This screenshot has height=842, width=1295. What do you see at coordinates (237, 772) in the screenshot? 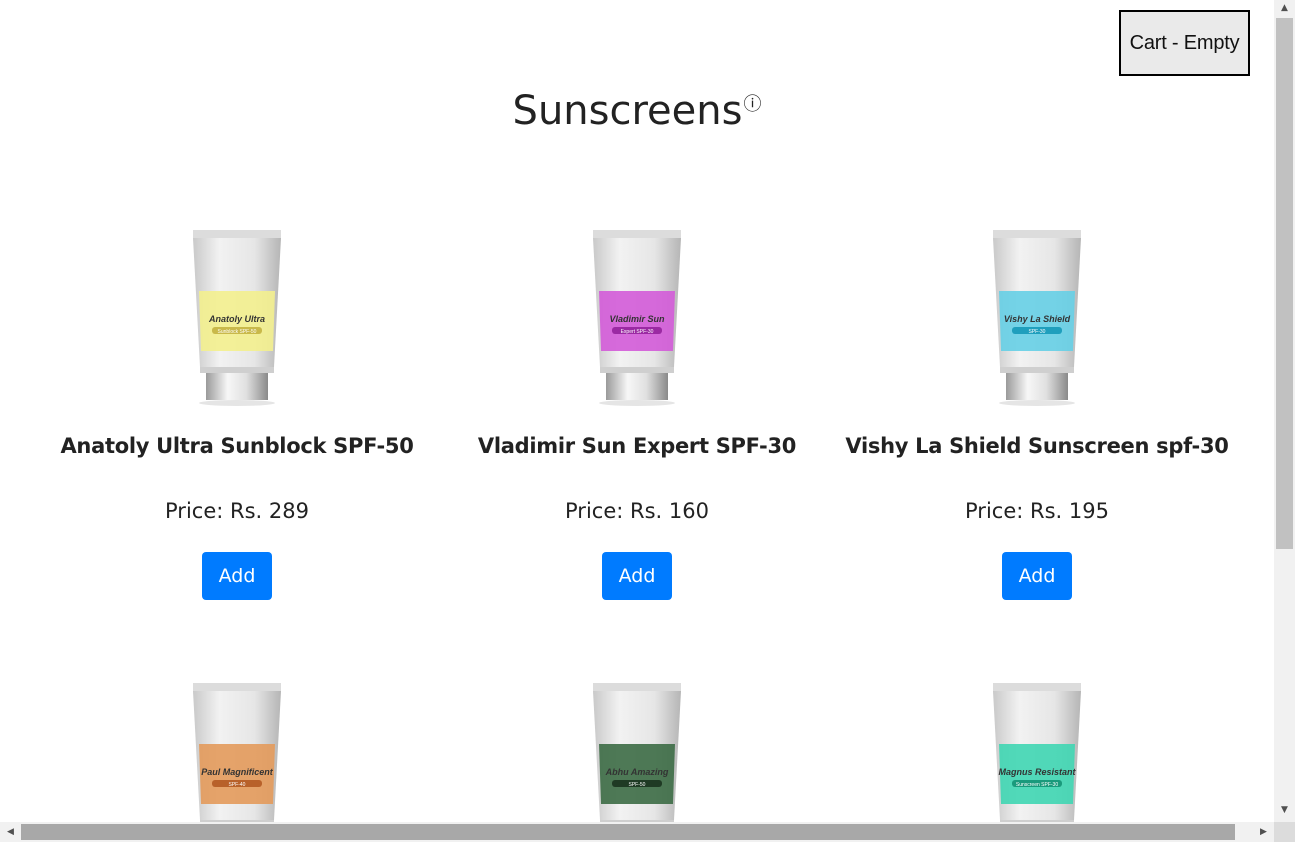
I see `svg-text: Paul Magnificent` at bounding box center [237, 772].